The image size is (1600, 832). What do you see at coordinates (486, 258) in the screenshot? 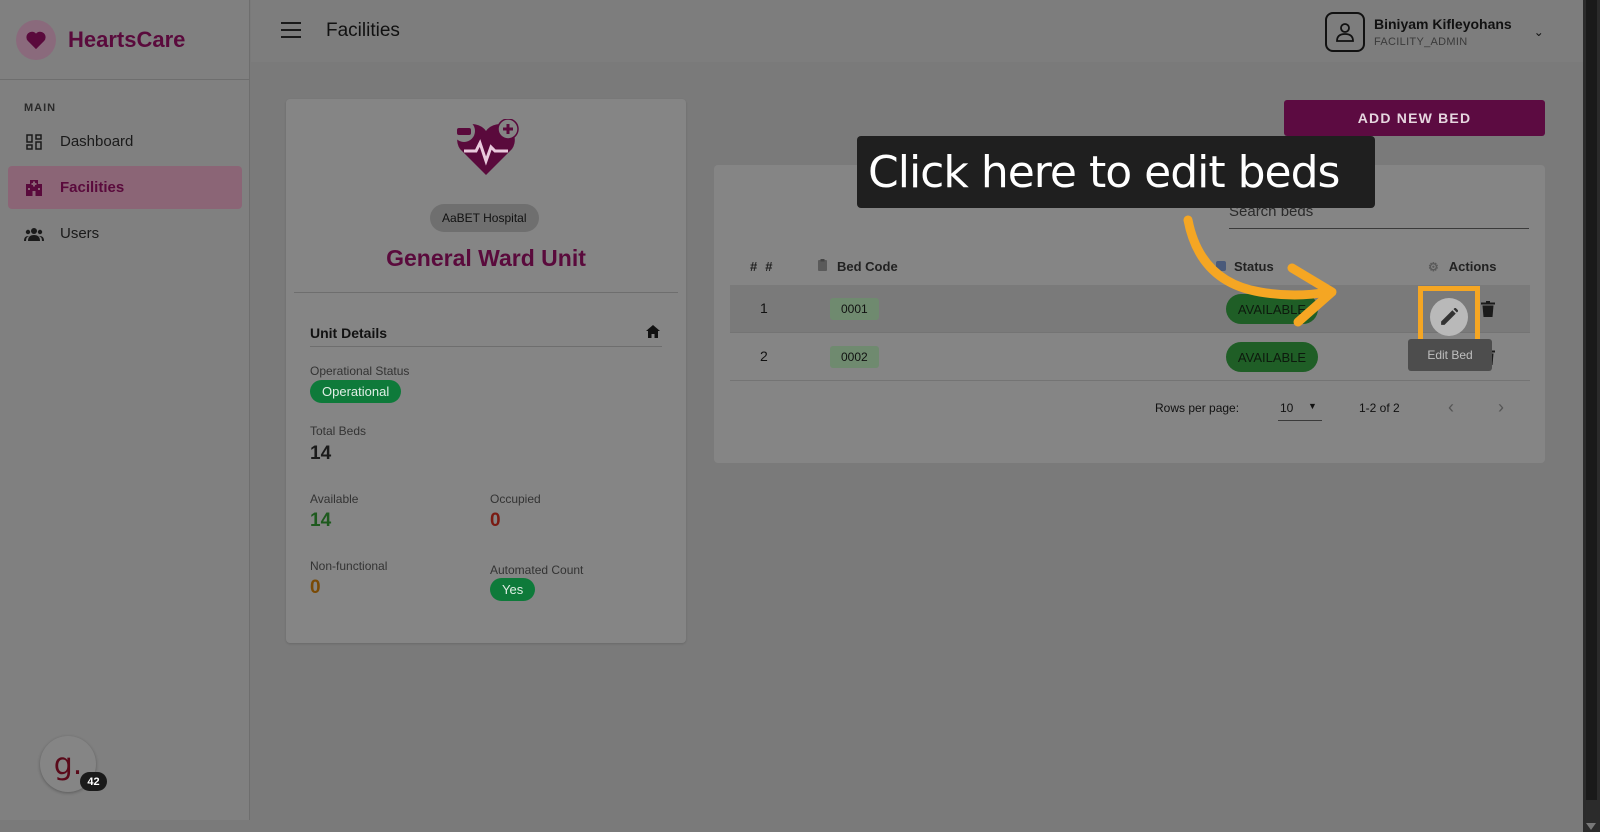
I see `unit-title: General Ward Unit` at bounding box center [486, 258].